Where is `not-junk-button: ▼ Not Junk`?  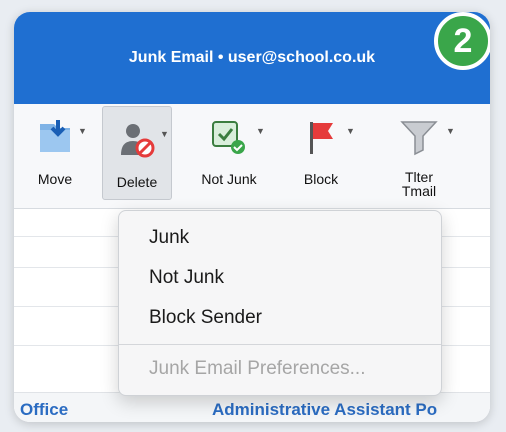 not-junk-button: ▼ Not Junk is located at coordinates (229, 154).